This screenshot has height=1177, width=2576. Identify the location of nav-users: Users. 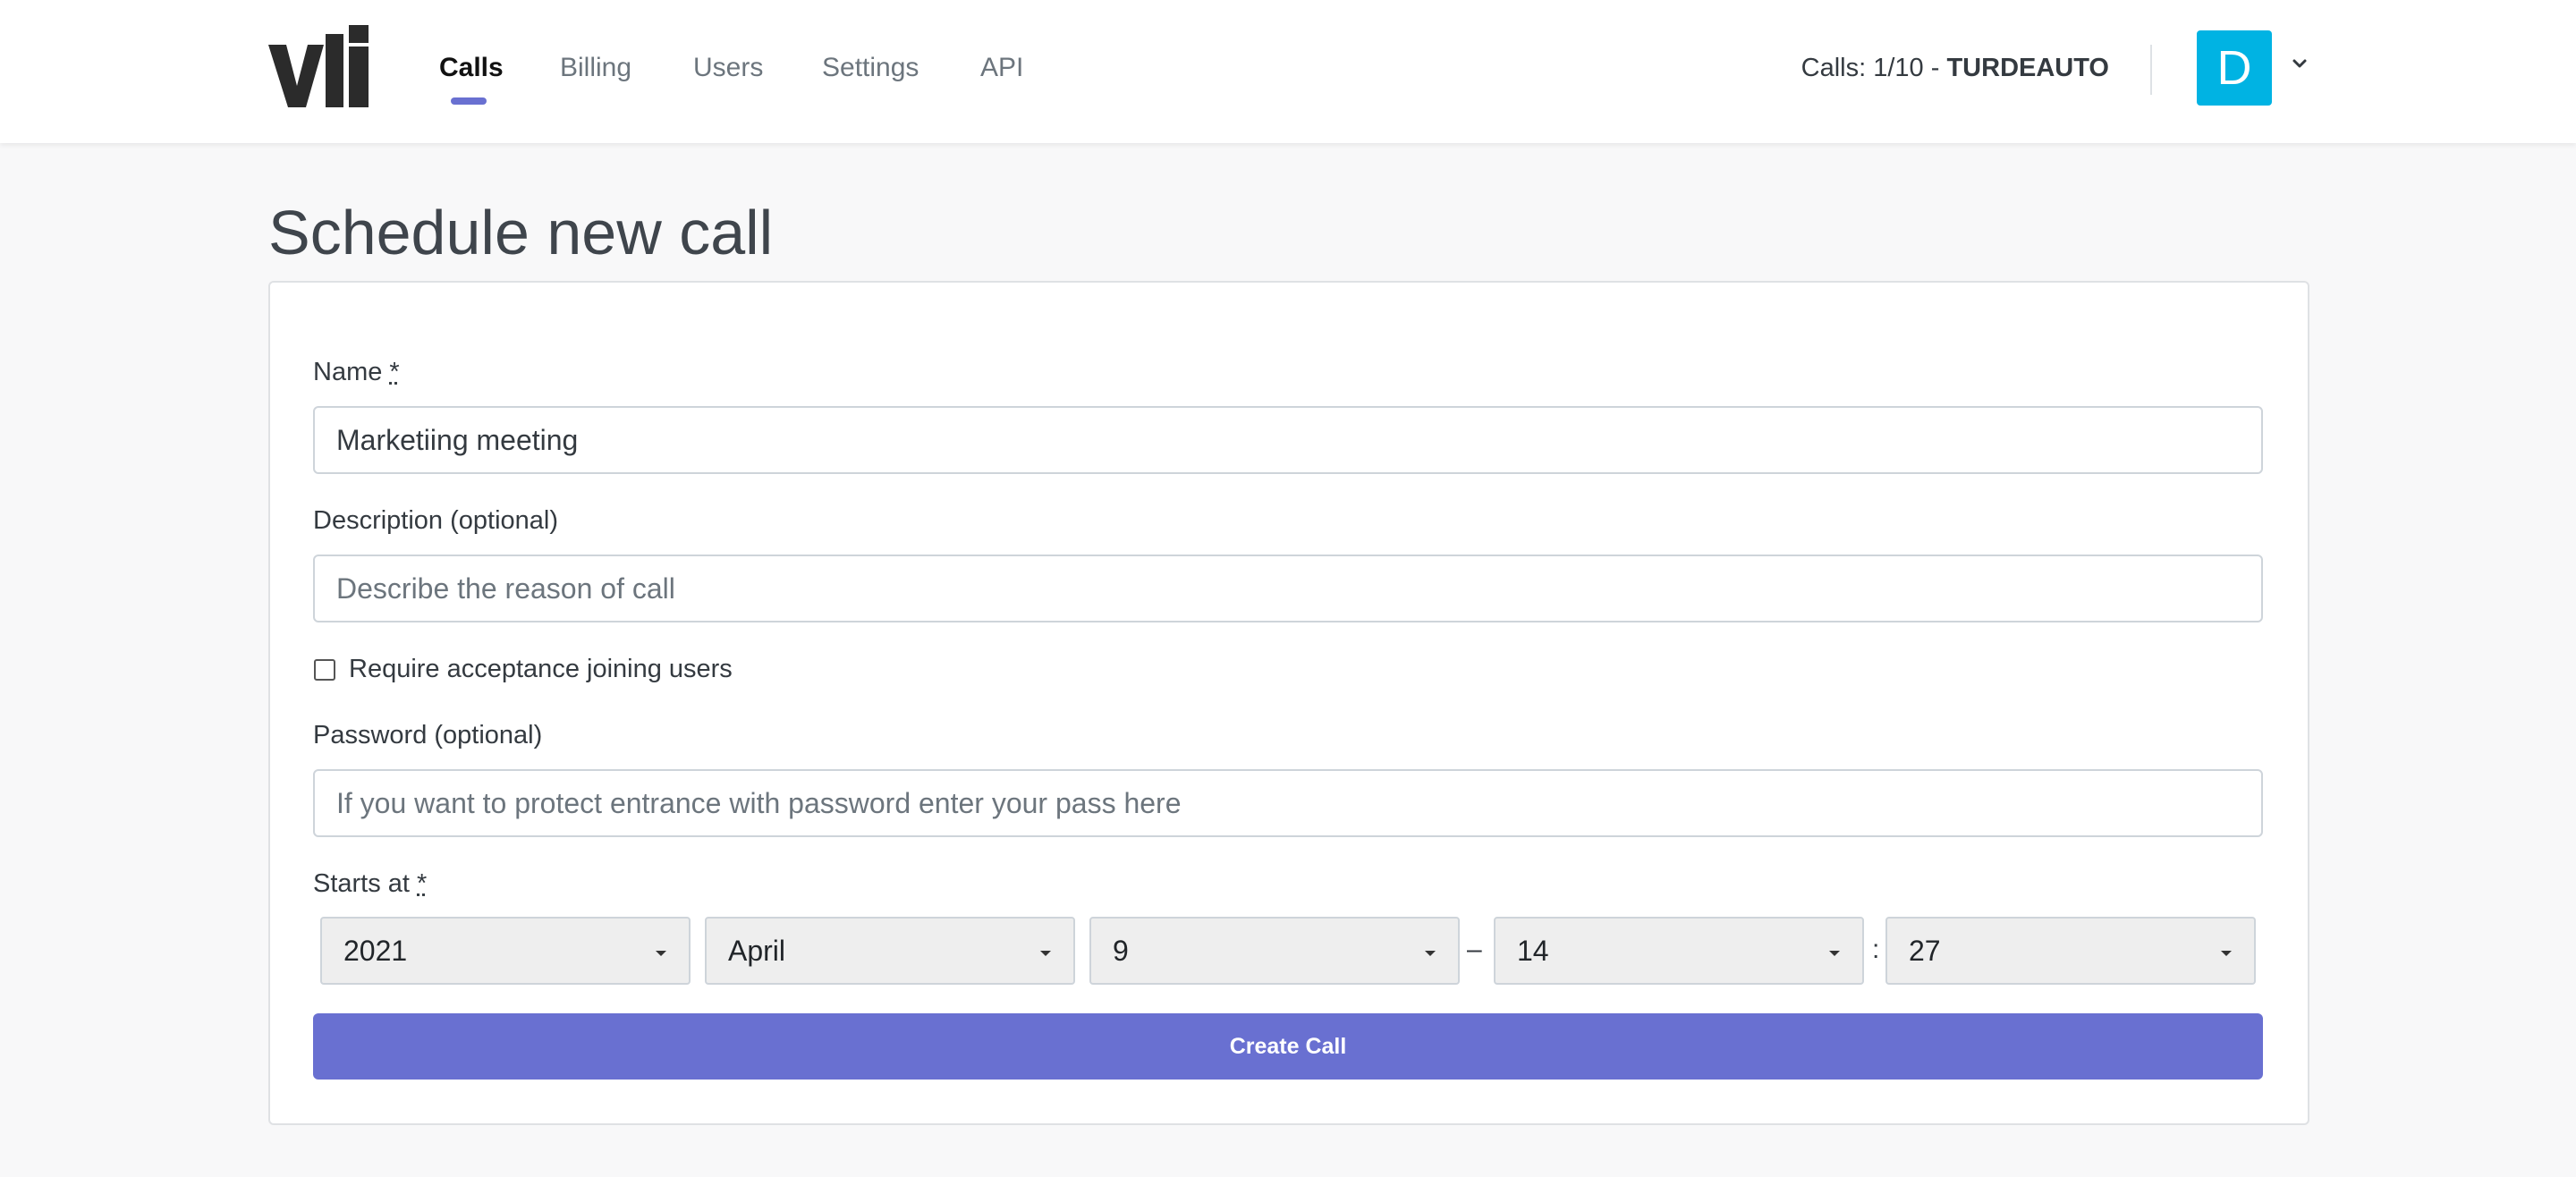
(728, 68).